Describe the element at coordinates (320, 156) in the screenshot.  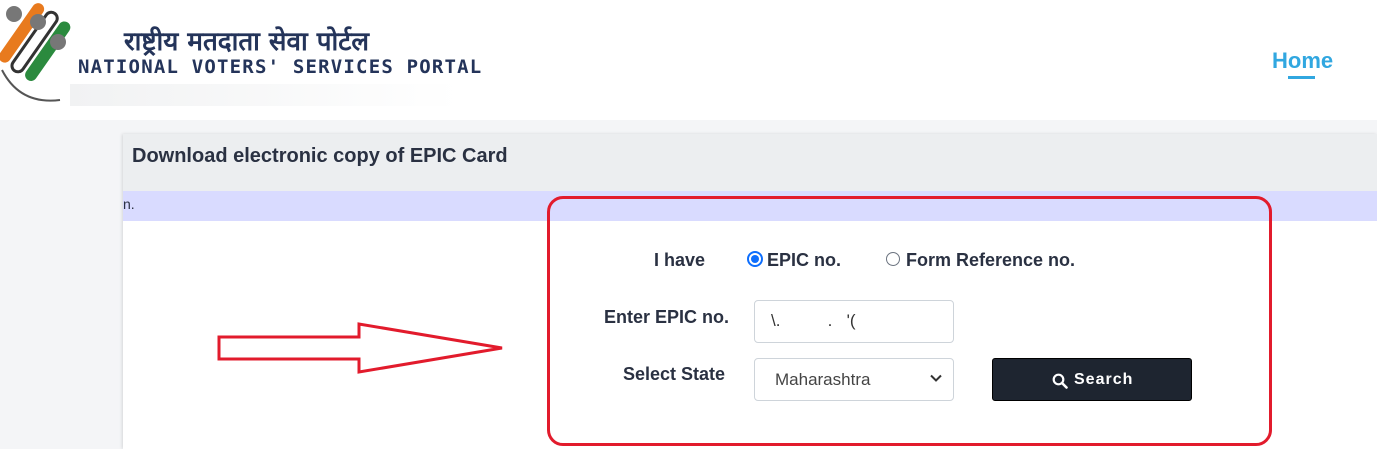
I see `page-title: Download electronic copy of EPIC Card` at that location.